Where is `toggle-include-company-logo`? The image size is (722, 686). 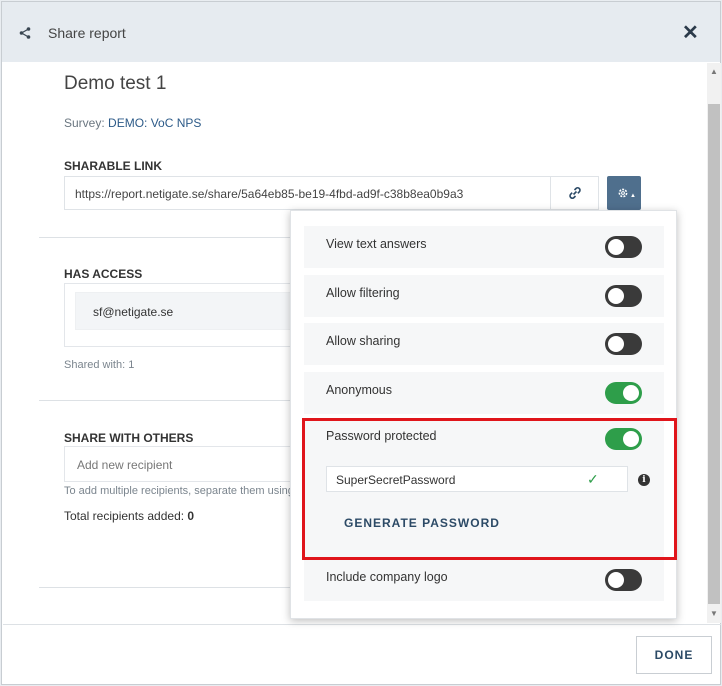
toggle-include-company-logo is located at coordinates (623, 580).